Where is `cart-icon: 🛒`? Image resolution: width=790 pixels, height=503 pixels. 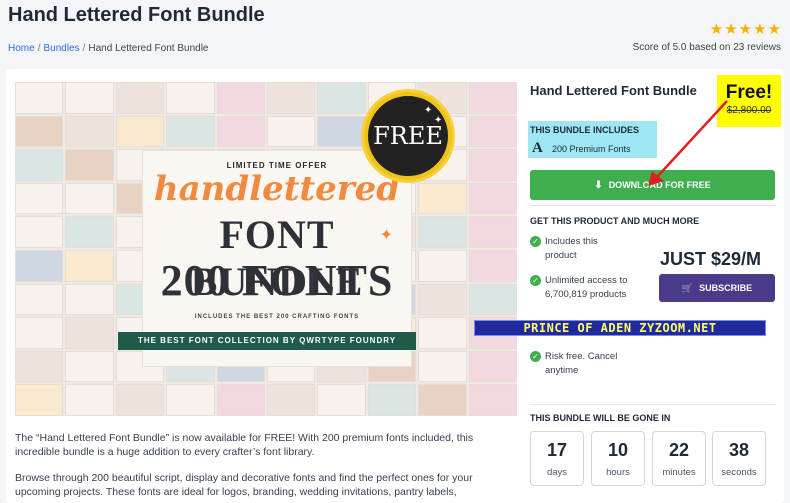
cart-icon: 🛒 is located at coordinates (687, 287).